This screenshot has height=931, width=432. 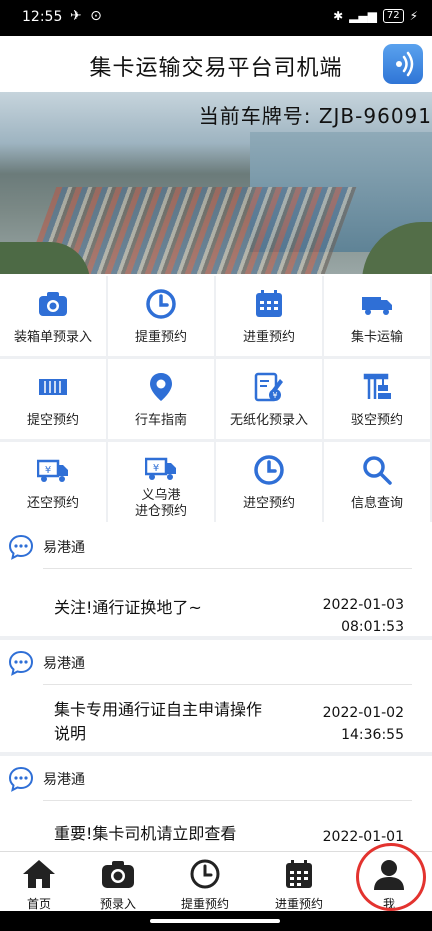 What do you see at coordinates (338, 16) in the screenshot?
I see `bluetooth-icon: ✱` at bounding box center [338, 16].